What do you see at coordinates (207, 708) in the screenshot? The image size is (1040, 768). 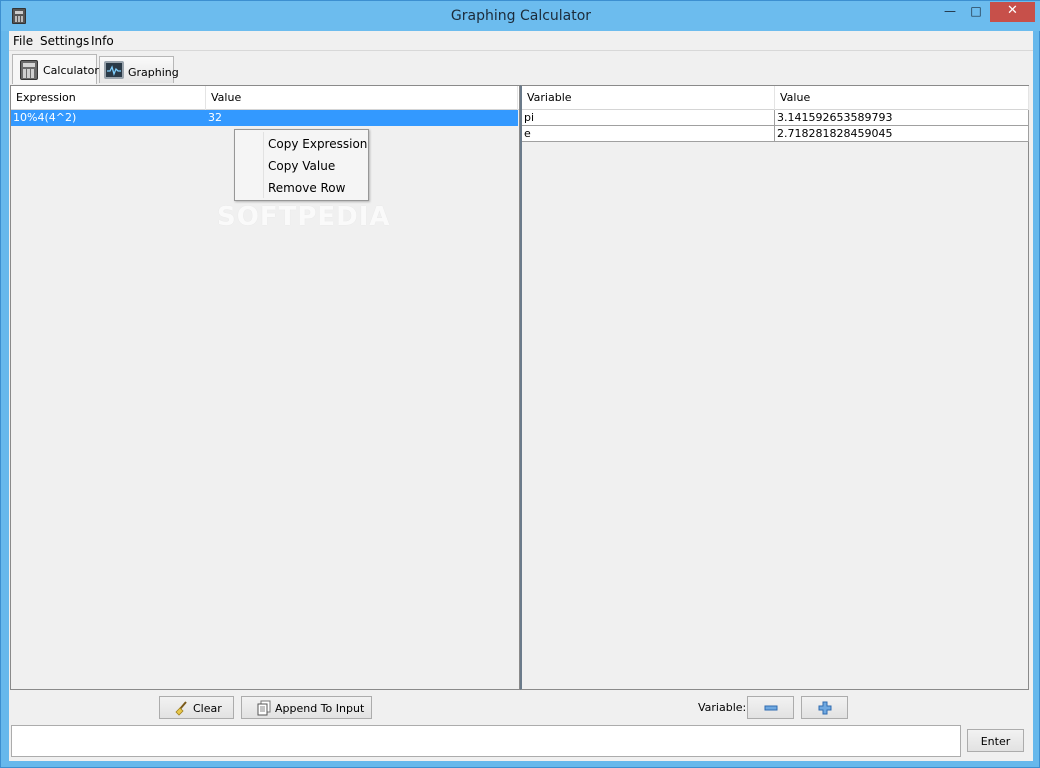 I see `clear-button-label: Clear` at bounding box center [207, 708].